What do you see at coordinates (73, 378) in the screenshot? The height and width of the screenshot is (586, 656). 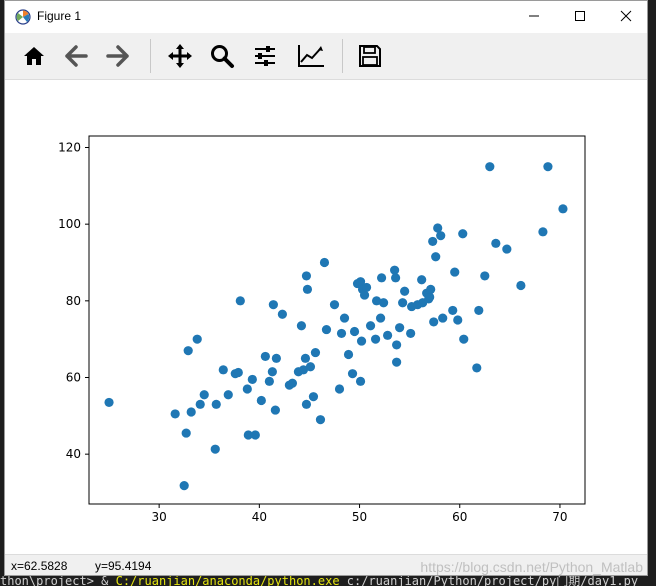 I see `y-tick-label: 60` at bounding box center [73, 378].